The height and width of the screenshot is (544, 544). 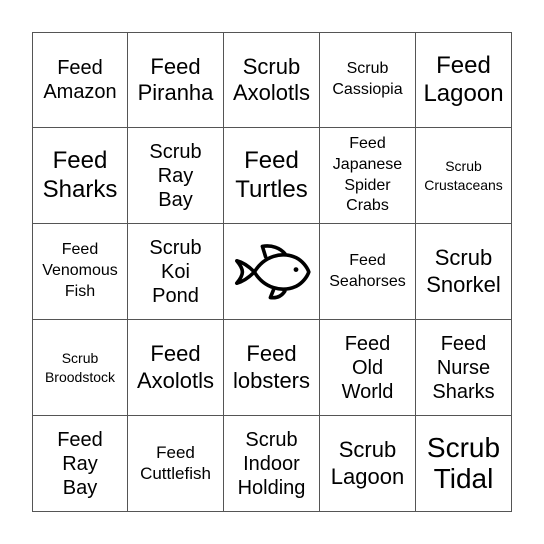 I want to click on bingo-cell: Scrub Lagoon, so click(x=368, y=464).